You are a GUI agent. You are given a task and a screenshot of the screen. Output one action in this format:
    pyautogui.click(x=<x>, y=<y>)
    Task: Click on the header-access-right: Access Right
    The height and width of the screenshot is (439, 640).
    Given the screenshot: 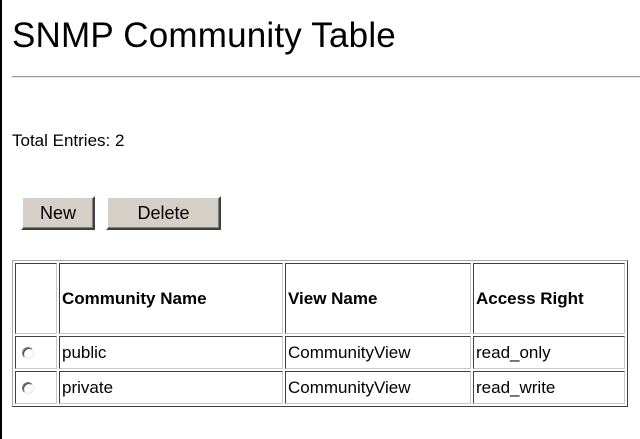 What is the action you would take?
    pyautogui.click(x=549, y=298)
    